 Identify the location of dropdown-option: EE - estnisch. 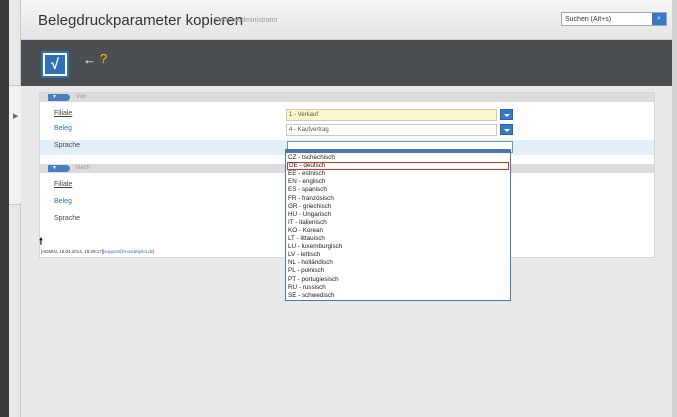
(398, 174).